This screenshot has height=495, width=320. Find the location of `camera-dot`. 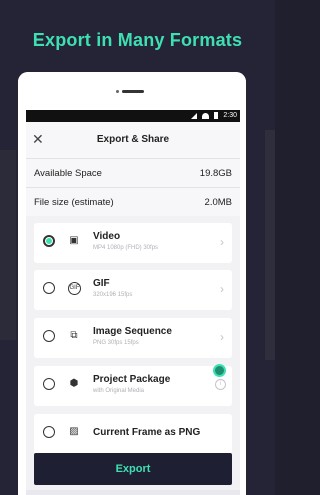

camera-dot is located at coordinates (117, 91).